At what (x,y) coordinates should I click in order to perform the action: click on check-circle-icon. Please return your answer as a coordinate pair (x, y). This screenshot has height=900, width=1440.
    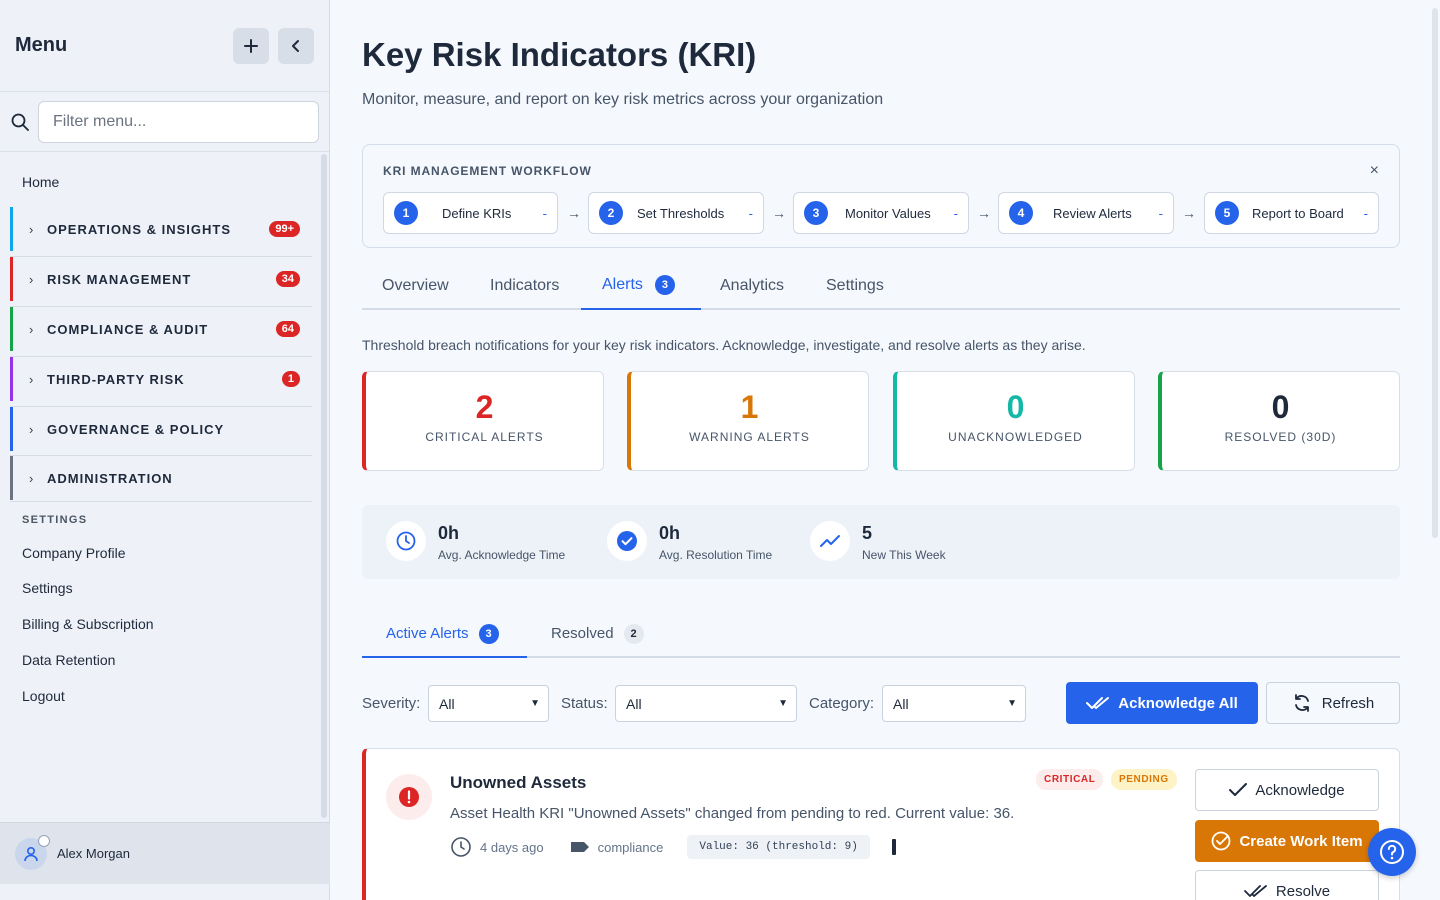
    Looking at the image, I should click on (627, 541).